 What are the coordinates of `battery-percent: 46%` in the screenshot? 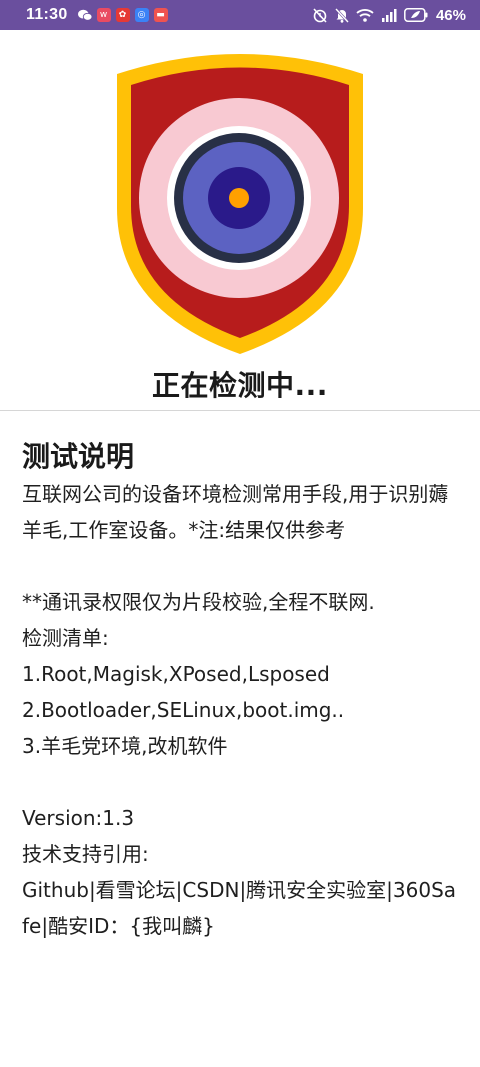 It's located at (450, 15).